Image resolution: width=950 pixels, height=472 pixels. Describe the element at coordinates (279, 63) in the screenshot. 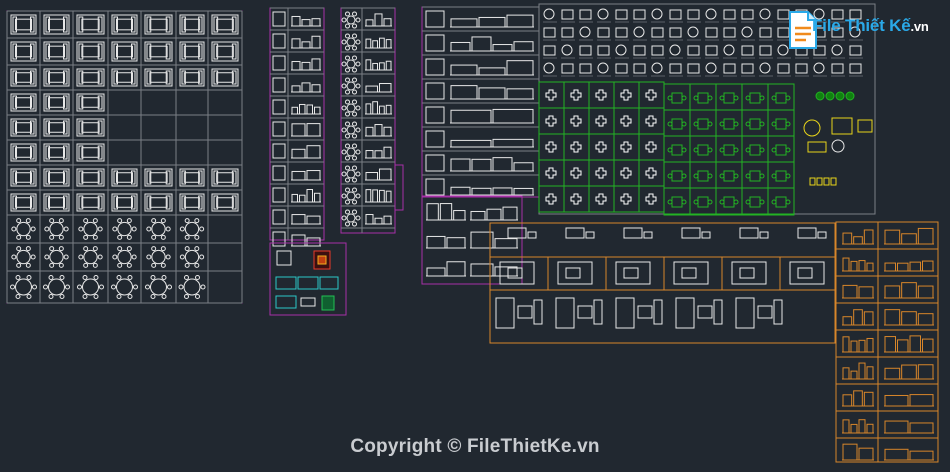

I see `bed-plan` at that location.